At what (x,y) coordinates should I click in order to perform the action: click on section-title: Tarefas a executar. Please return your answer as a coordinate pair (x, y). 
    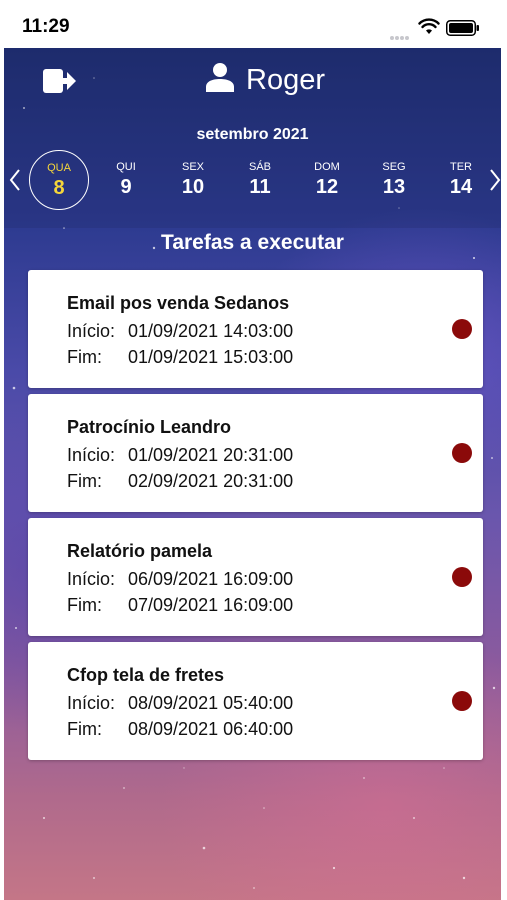
    Looking at the image, I should click on (252, 242).